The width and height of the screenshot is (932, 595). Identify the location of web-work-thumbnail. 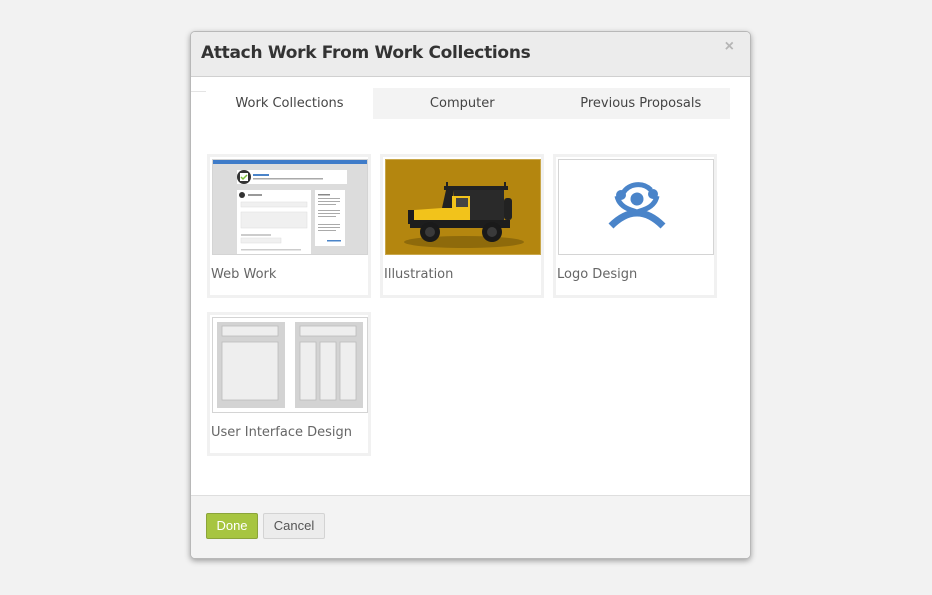
(290, 207).